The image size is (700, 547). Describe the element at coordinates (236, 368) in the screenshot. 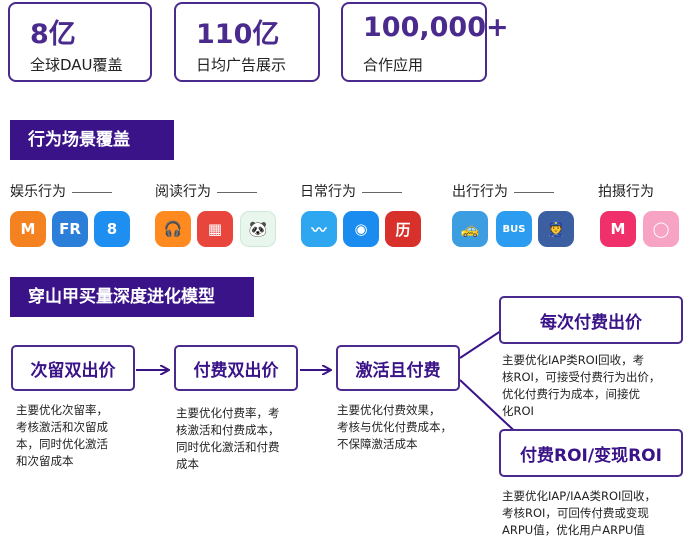

I see `step-pay-dual-bid: 付费双出价` at that location.